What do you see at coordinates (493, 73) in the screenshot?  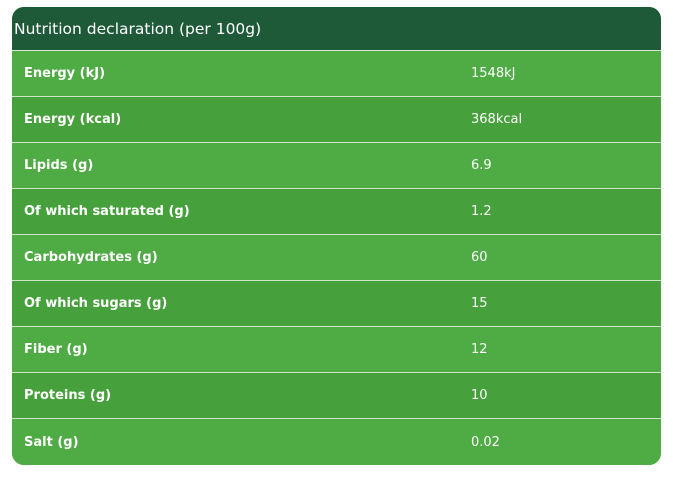 I see `row-value: 1548kJ` at bounding box center [493, 73].